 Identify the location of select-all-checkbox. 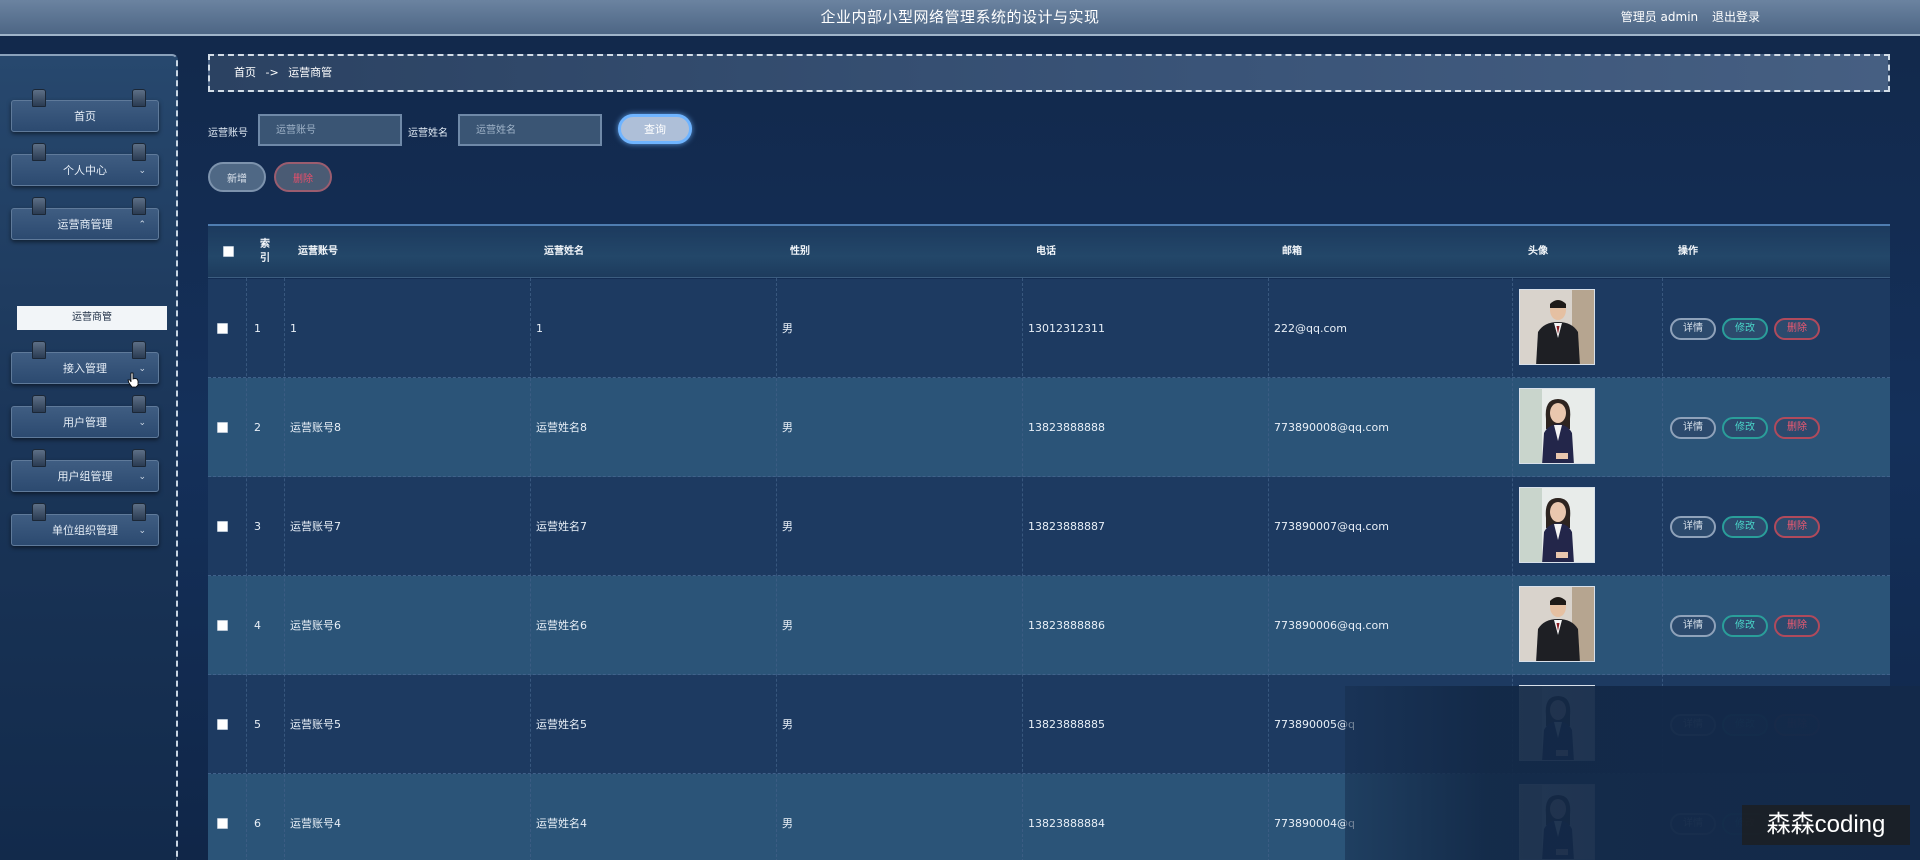
(228, 251).